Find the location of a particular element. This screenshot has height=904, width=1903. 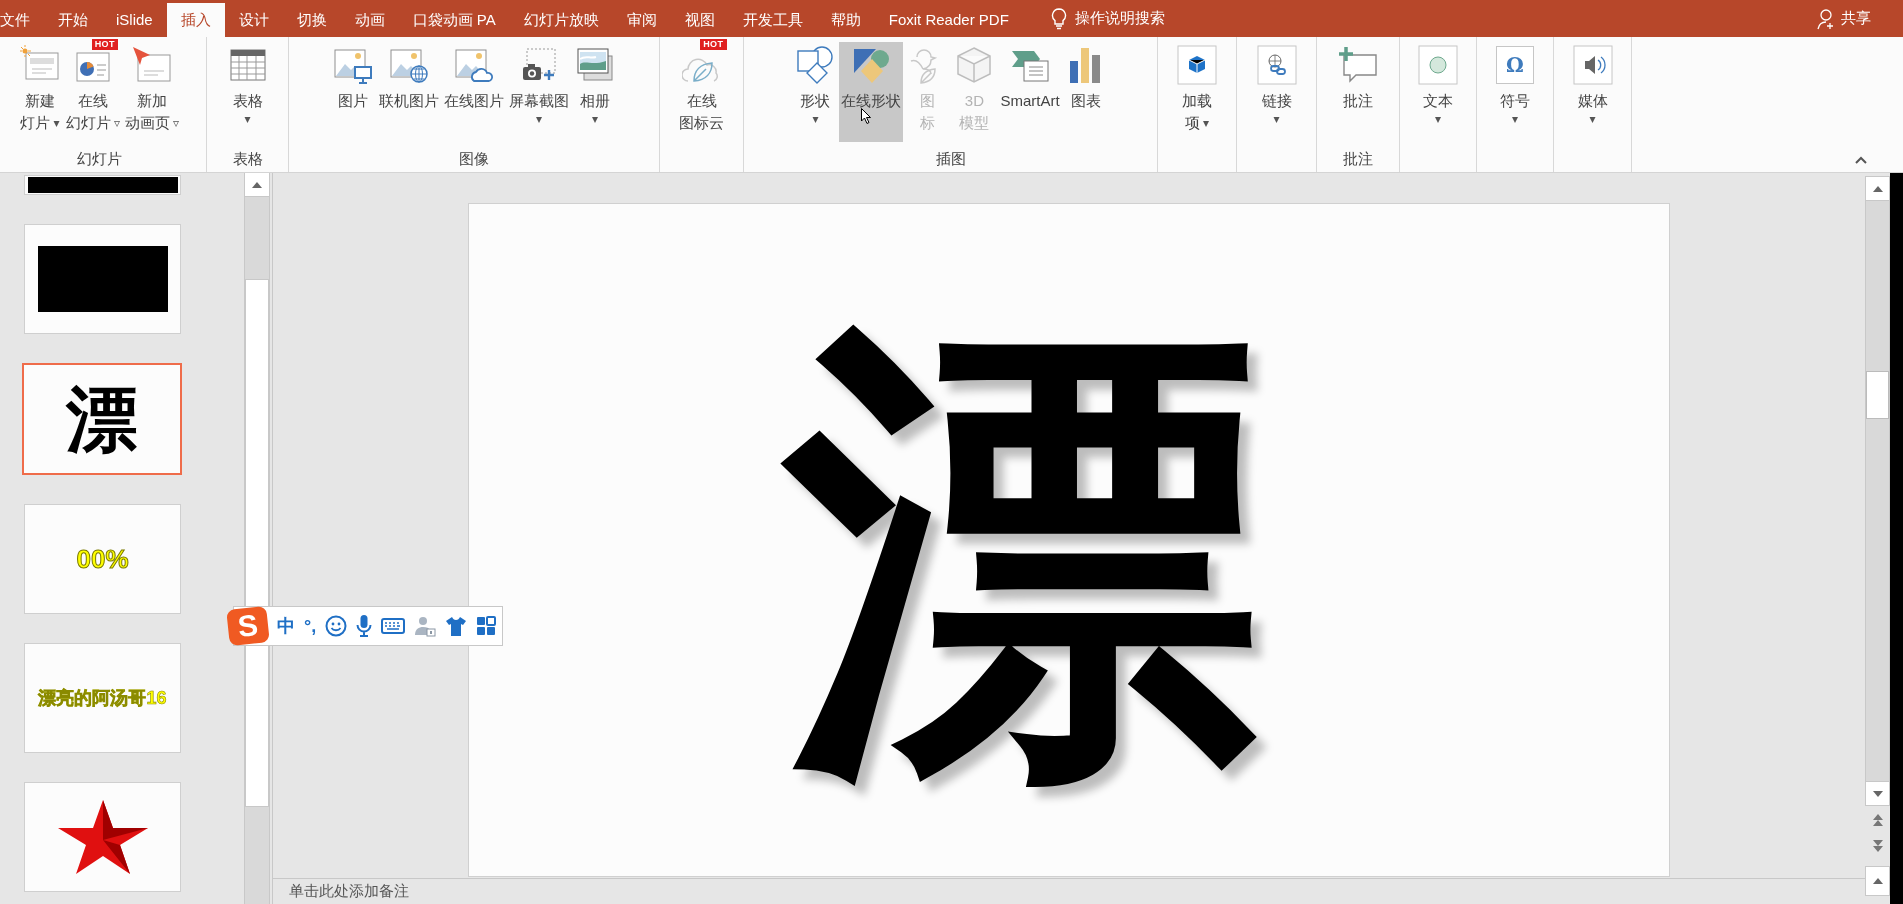

ribbon-button: 在线图片 is located at coordinates (474, 92).